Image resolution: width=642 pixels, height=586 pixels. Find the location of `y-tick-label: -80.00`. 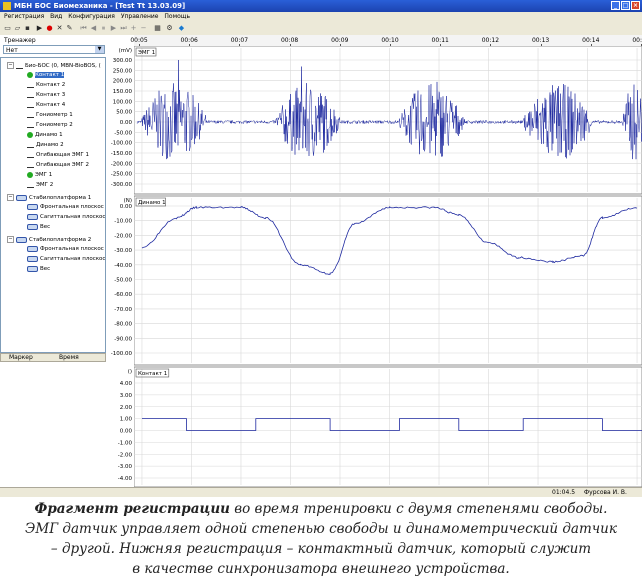

y-tick-label: -80.00 is located at coordinates (123, 325).